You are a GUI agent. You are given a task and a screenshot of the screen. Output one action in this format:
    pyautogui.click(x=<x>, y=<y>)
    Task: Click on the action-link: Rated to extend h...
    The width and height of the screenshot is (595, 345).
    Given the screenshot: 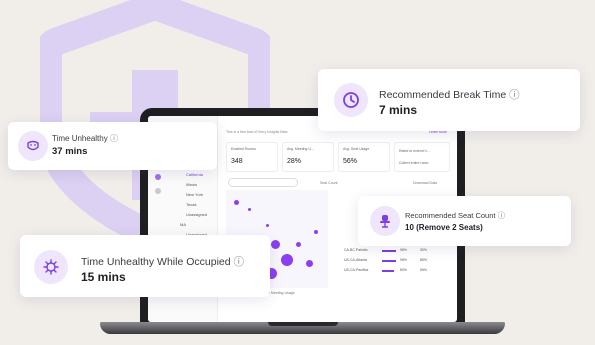 What is the action you would take?
    pyautogui.click(x=414, y=151)
    